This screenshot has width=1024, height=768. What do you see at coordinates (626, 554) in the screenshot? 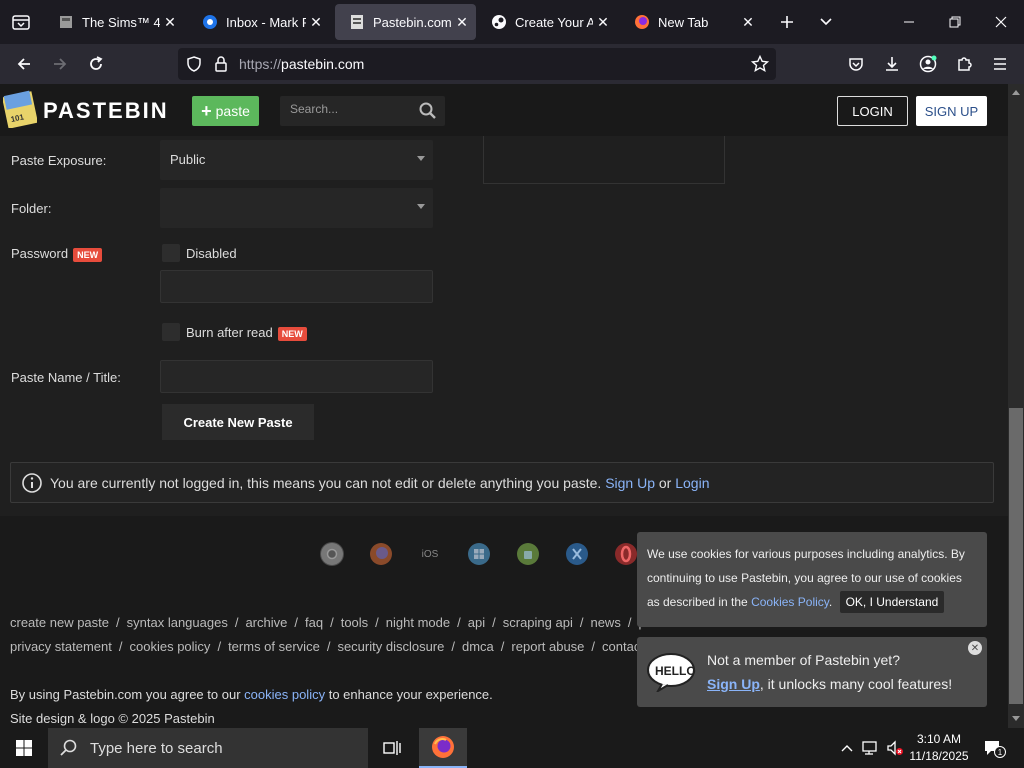
I see `opera-icon` at bounding box center [626, 554].